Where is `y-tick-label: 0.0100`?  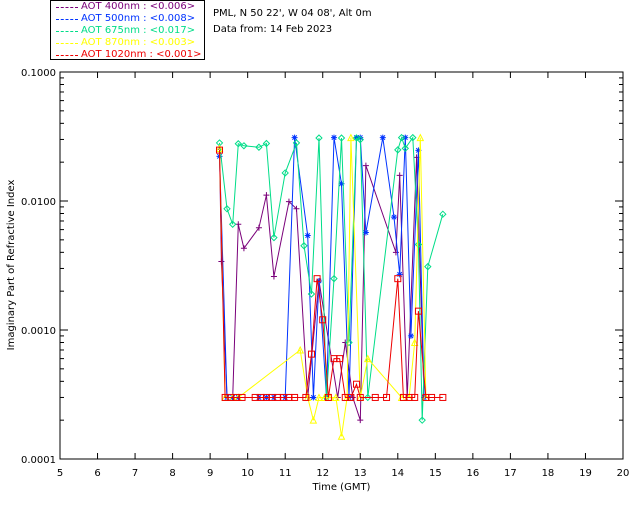
y-tick-label: 0.0100 is located at coordinates (38, 202).